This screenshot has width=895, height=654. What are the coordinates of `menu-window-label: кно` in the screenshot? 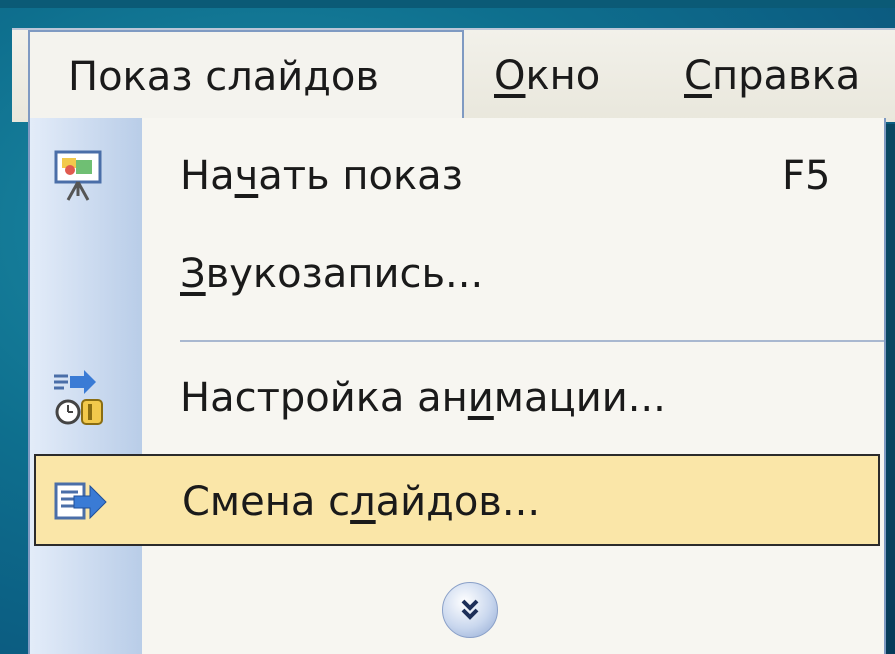 It's located at (563, 76).